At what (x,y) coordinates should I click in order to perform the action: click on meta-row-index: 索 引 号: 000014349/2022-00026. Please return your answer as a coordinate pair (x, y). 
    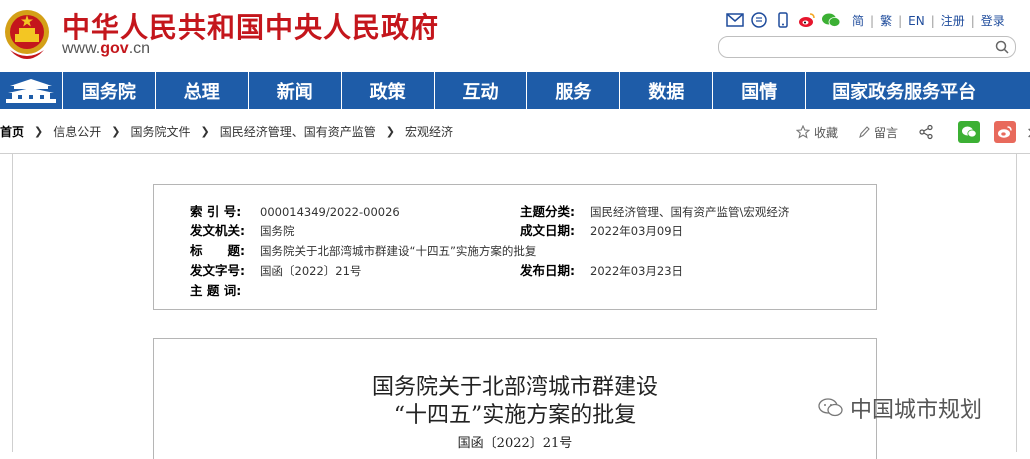
    Looking at the image, I should click on (295, 210).